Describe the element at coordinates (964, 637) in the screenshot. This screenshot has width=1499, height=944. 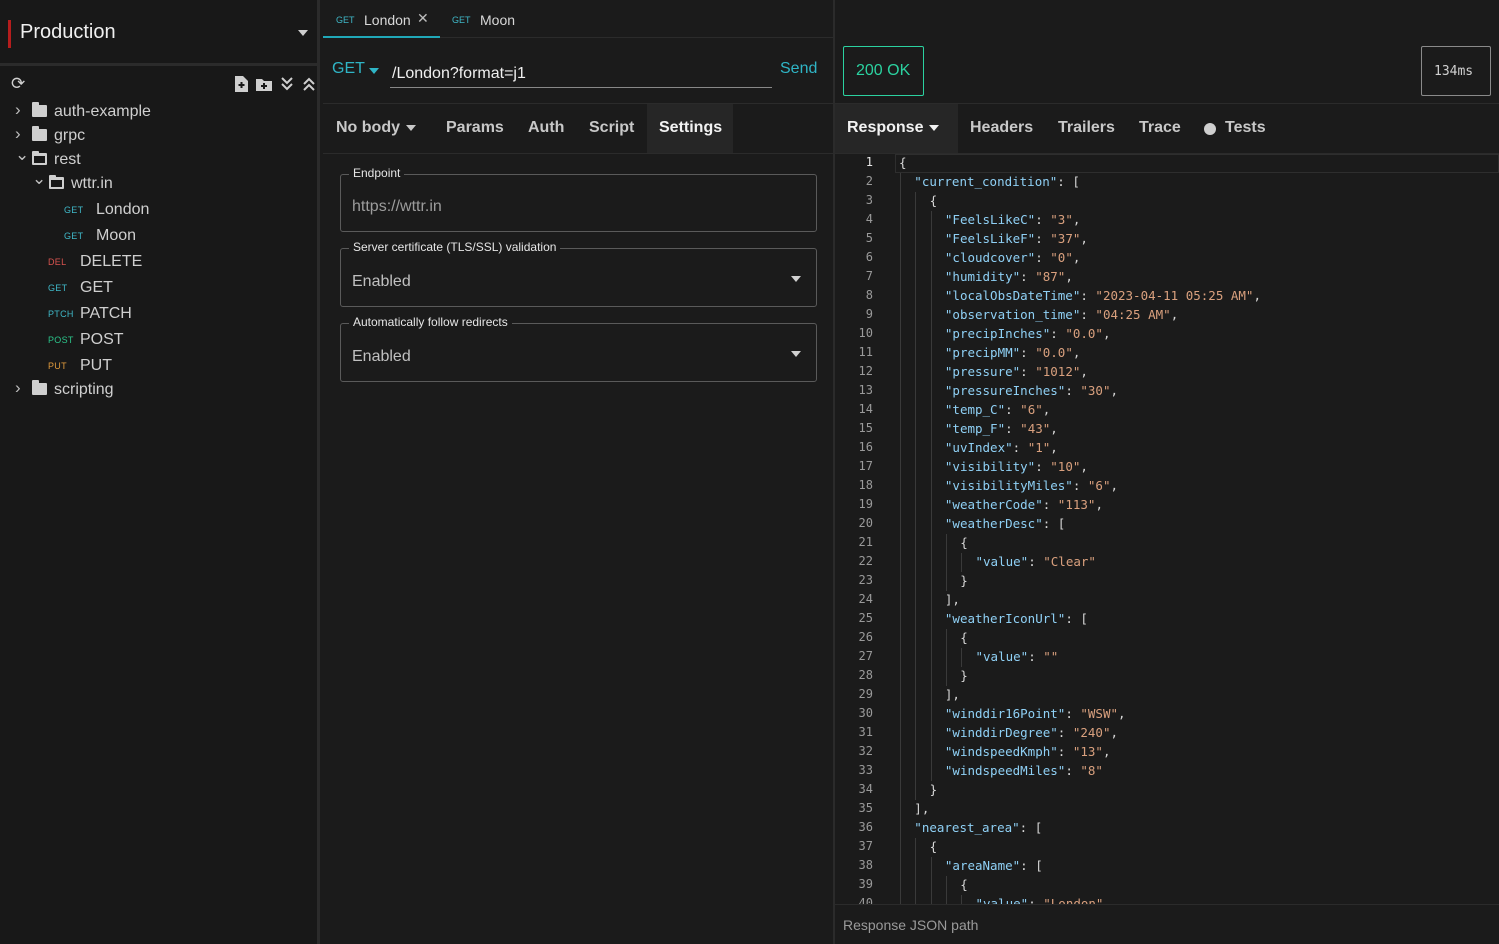
I see `code-text: {` at that location.